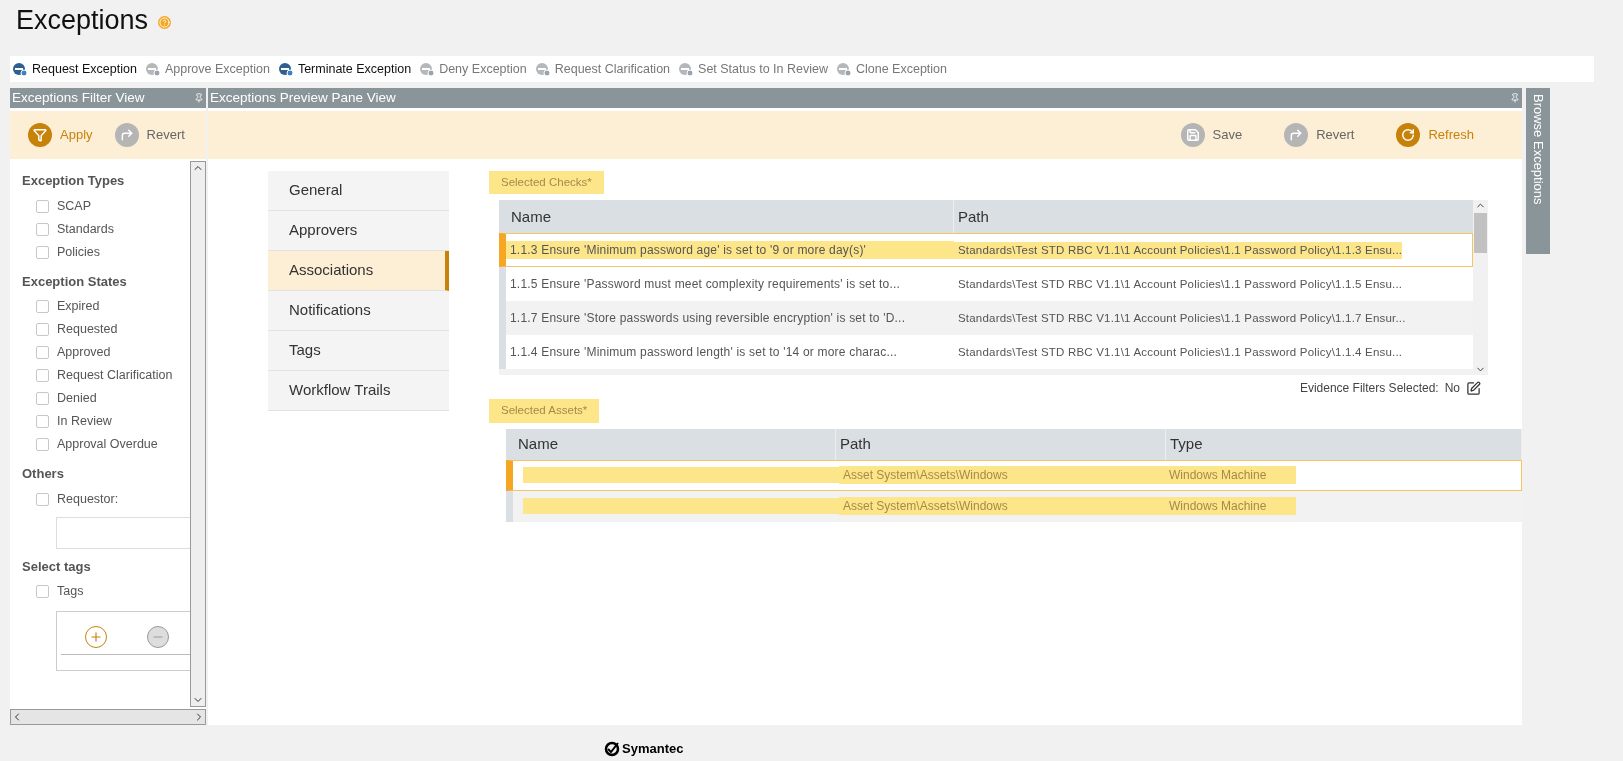  What do you see at coordinates (78, 97) in the screenshot?
I see `panel-title: Exceptions Filter View` at bounding box center [78, 97].